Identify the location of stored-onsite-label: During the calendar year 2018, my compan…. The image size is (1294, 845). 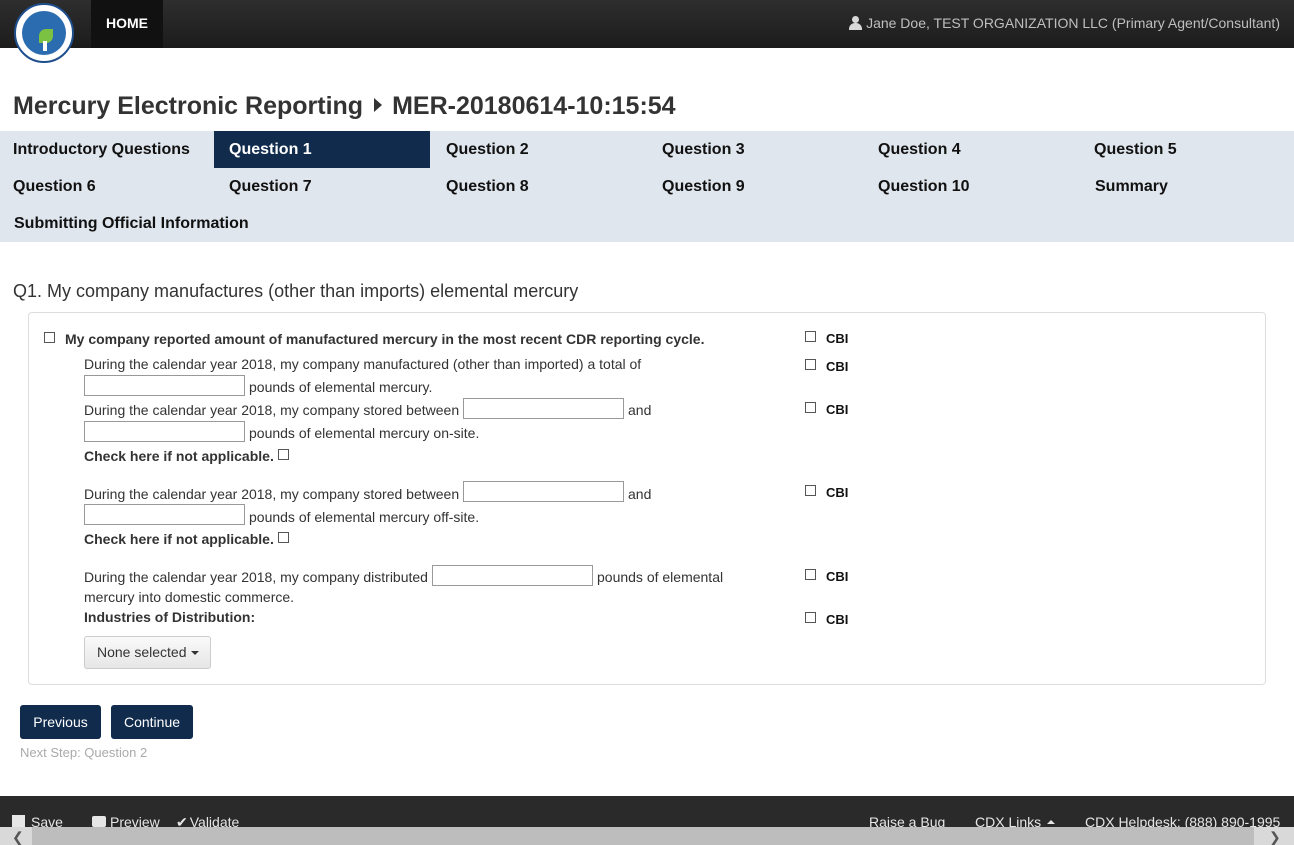
(272, 410).